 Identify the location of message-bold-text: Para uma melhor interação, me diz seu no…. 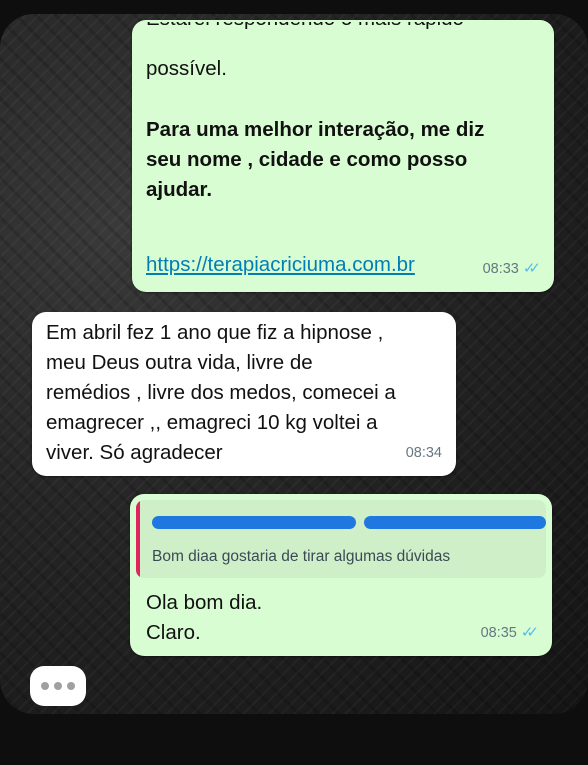
(315, 159).